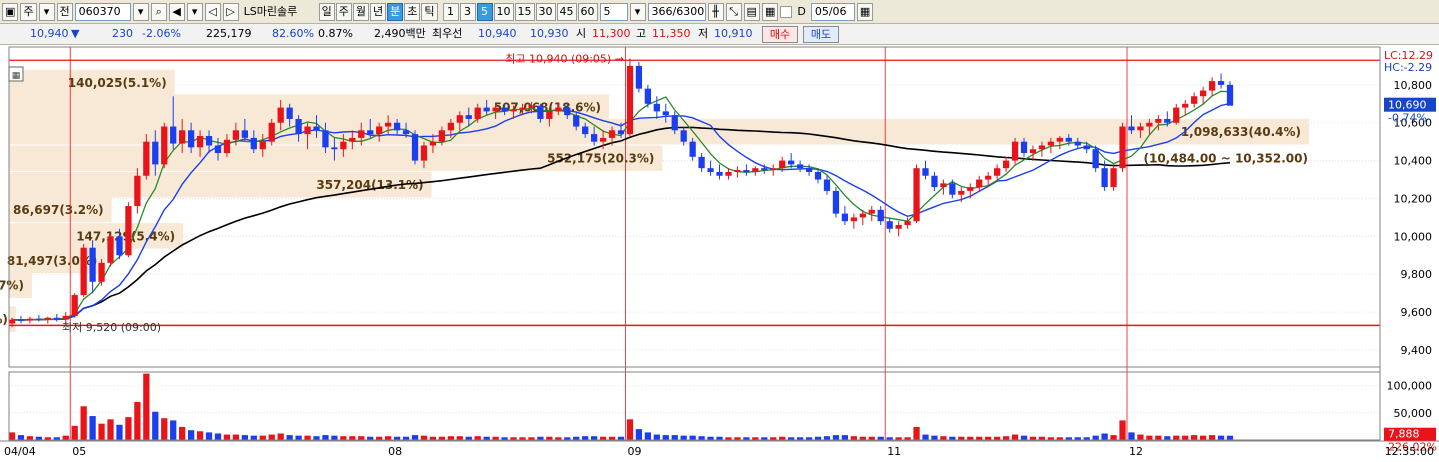  I want to click on code-dropdown-icon: ▾, so click(140, 11).